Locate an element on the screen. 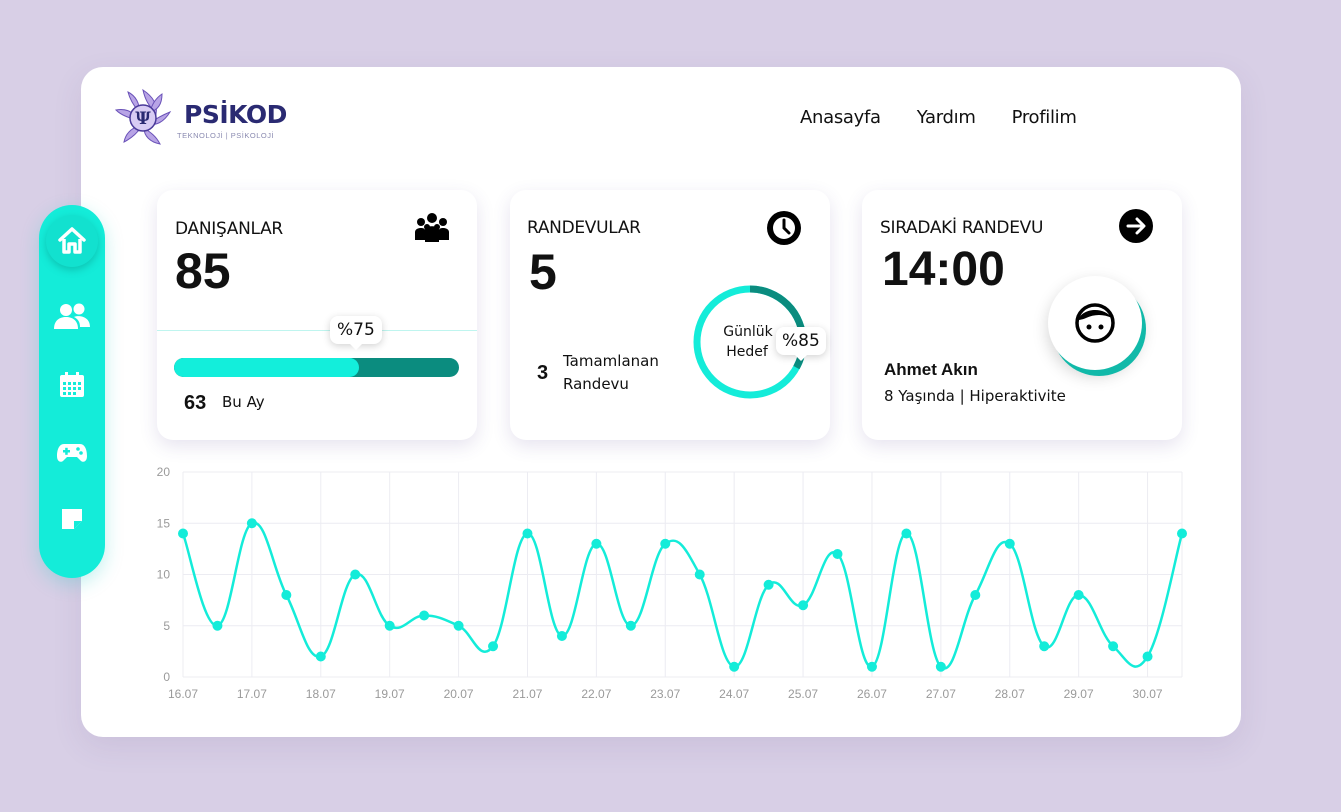 Image resolution: width=1341 pixels, height=812 pixels. goal-percent-bubble: %85 is located at coordinates (801, 344).